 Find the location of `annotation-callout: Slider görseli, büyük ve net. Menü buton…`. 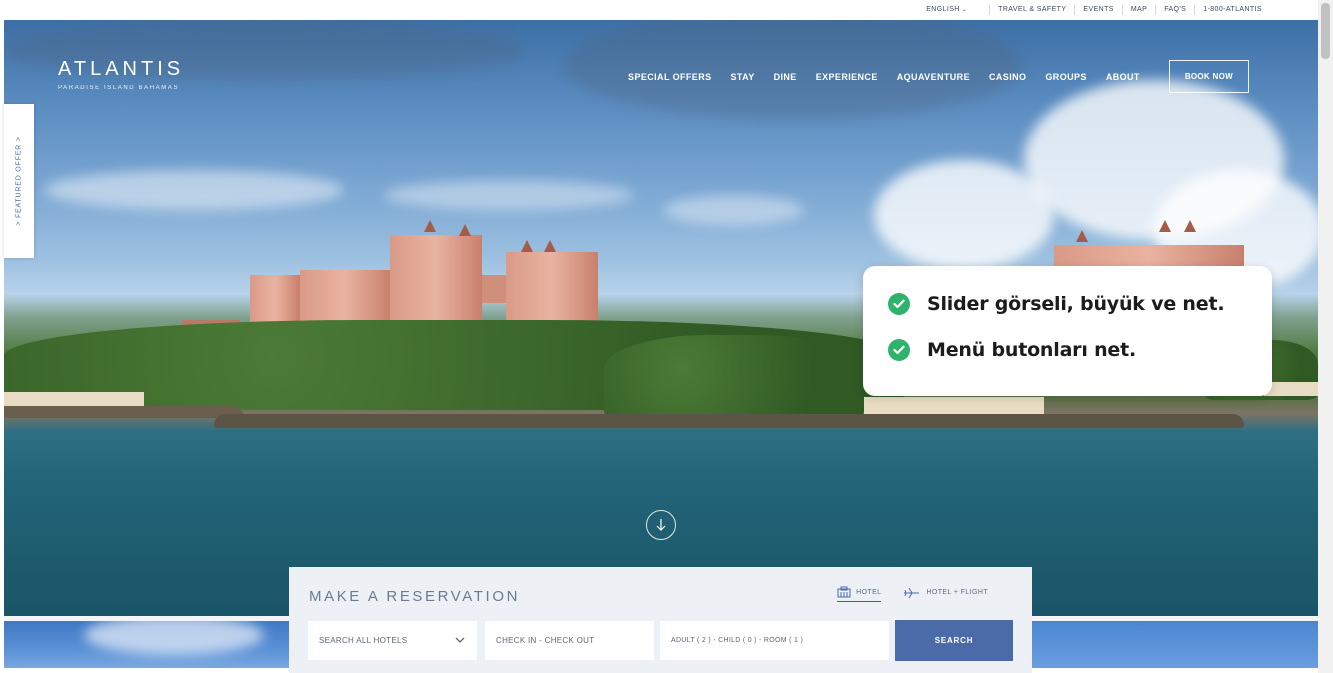

annotation-callout: Slider görseli, büyük ve net. Menü buton… is located at coordinates (1067, 331).